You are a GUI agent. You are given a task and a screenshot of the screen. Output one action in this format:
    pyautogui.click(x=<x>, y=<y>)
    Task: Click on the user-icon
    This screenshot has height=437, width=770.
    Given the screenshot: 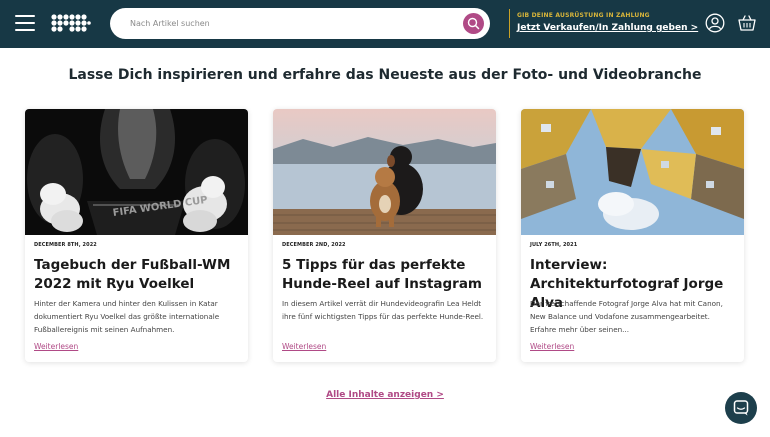 What is the action you would take?
    pyautogui.click(x=715, y=23)
    